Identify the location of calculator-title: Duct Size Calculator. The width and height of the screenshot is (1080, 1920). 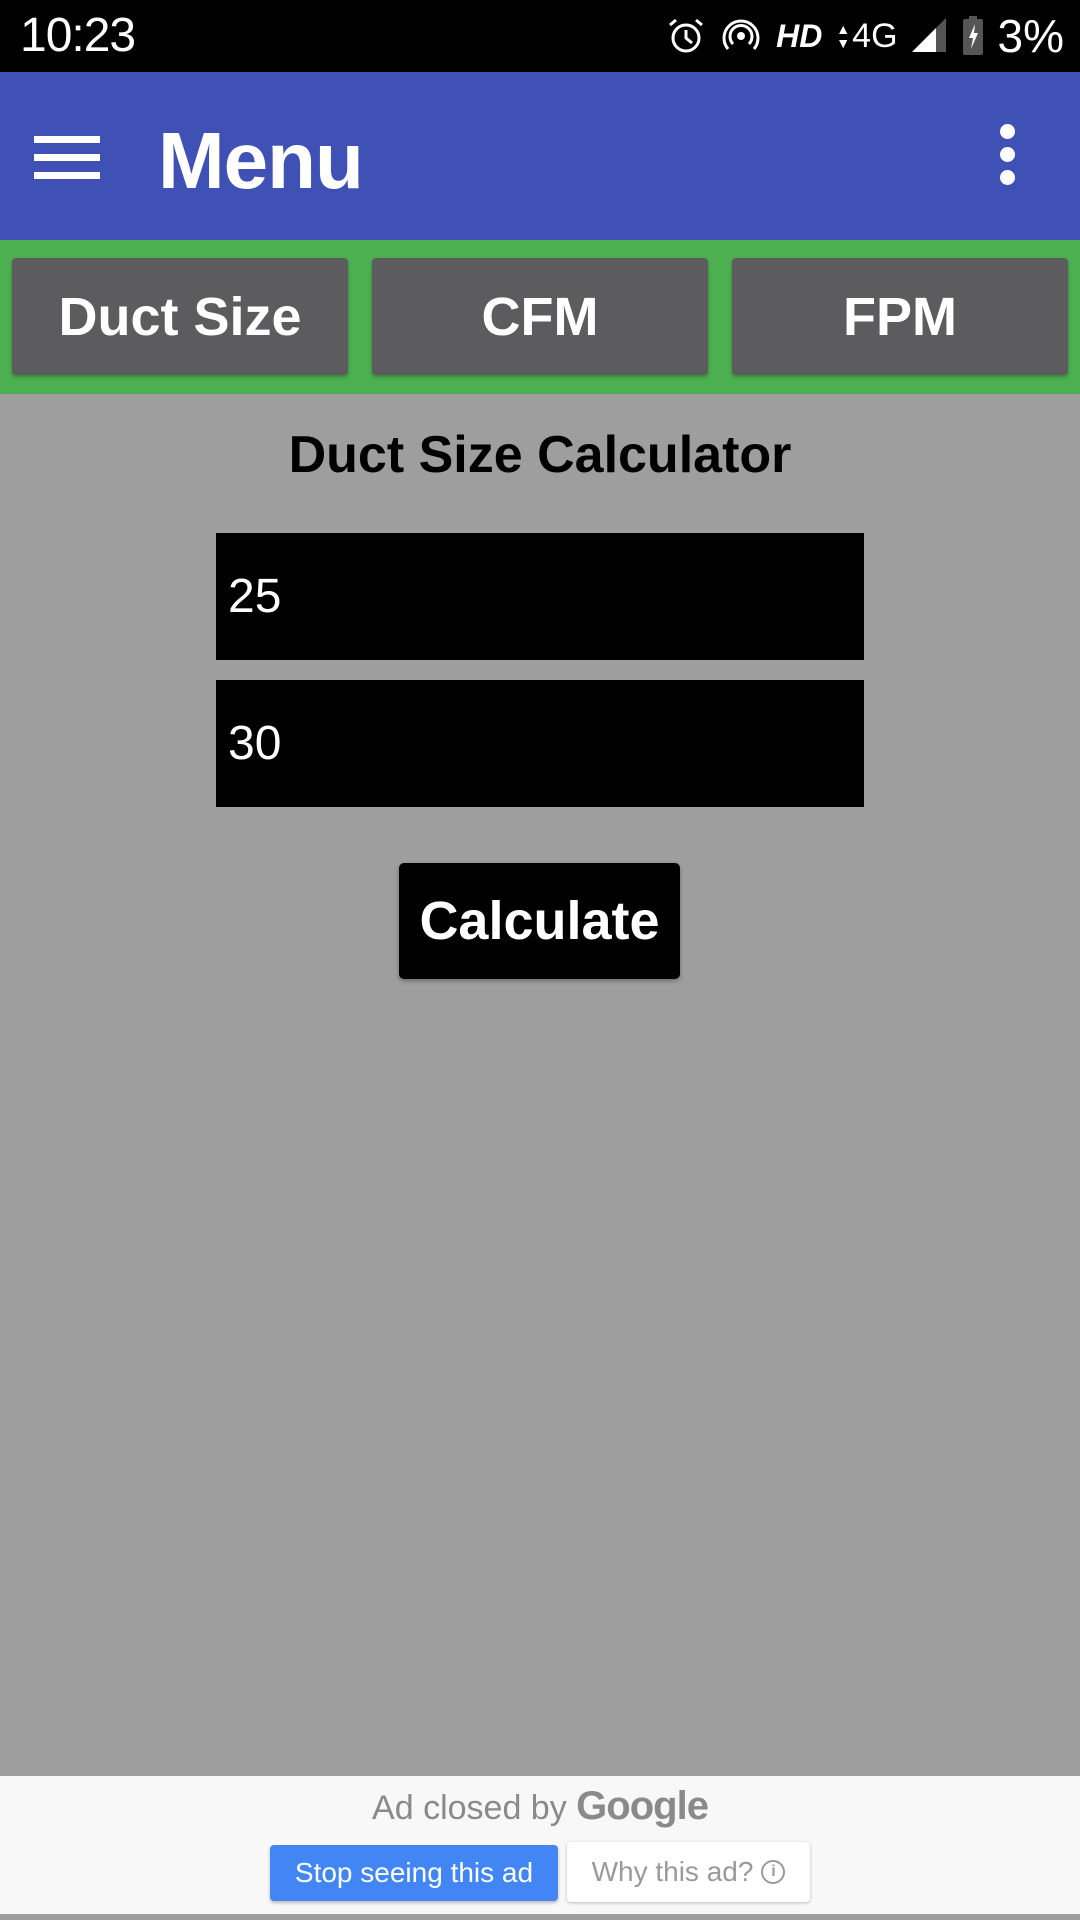
(540, 455).